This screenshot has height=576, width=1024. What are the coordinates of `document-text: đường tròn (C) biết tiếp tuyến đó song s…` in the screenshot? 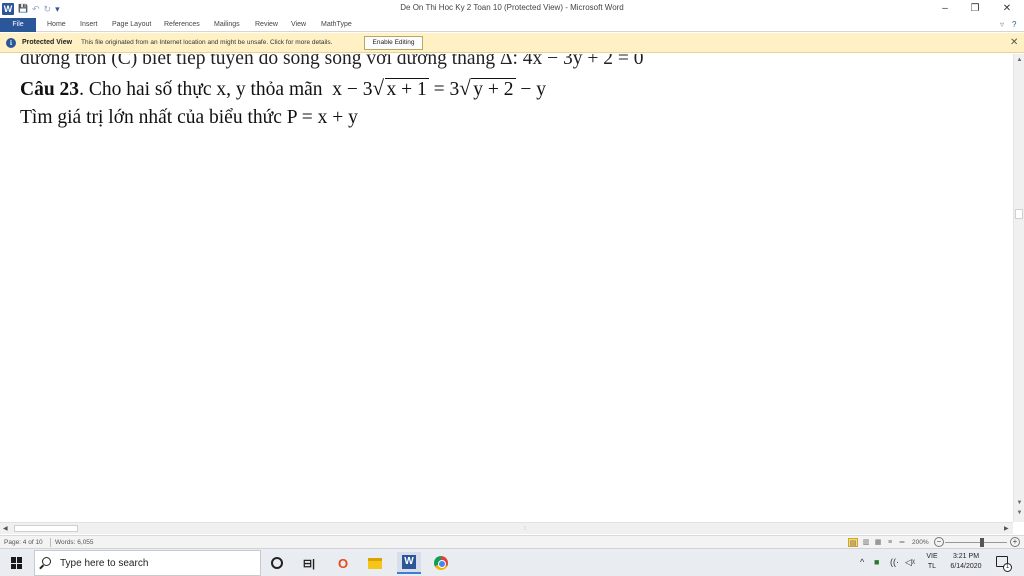 It's located at (332, 93).